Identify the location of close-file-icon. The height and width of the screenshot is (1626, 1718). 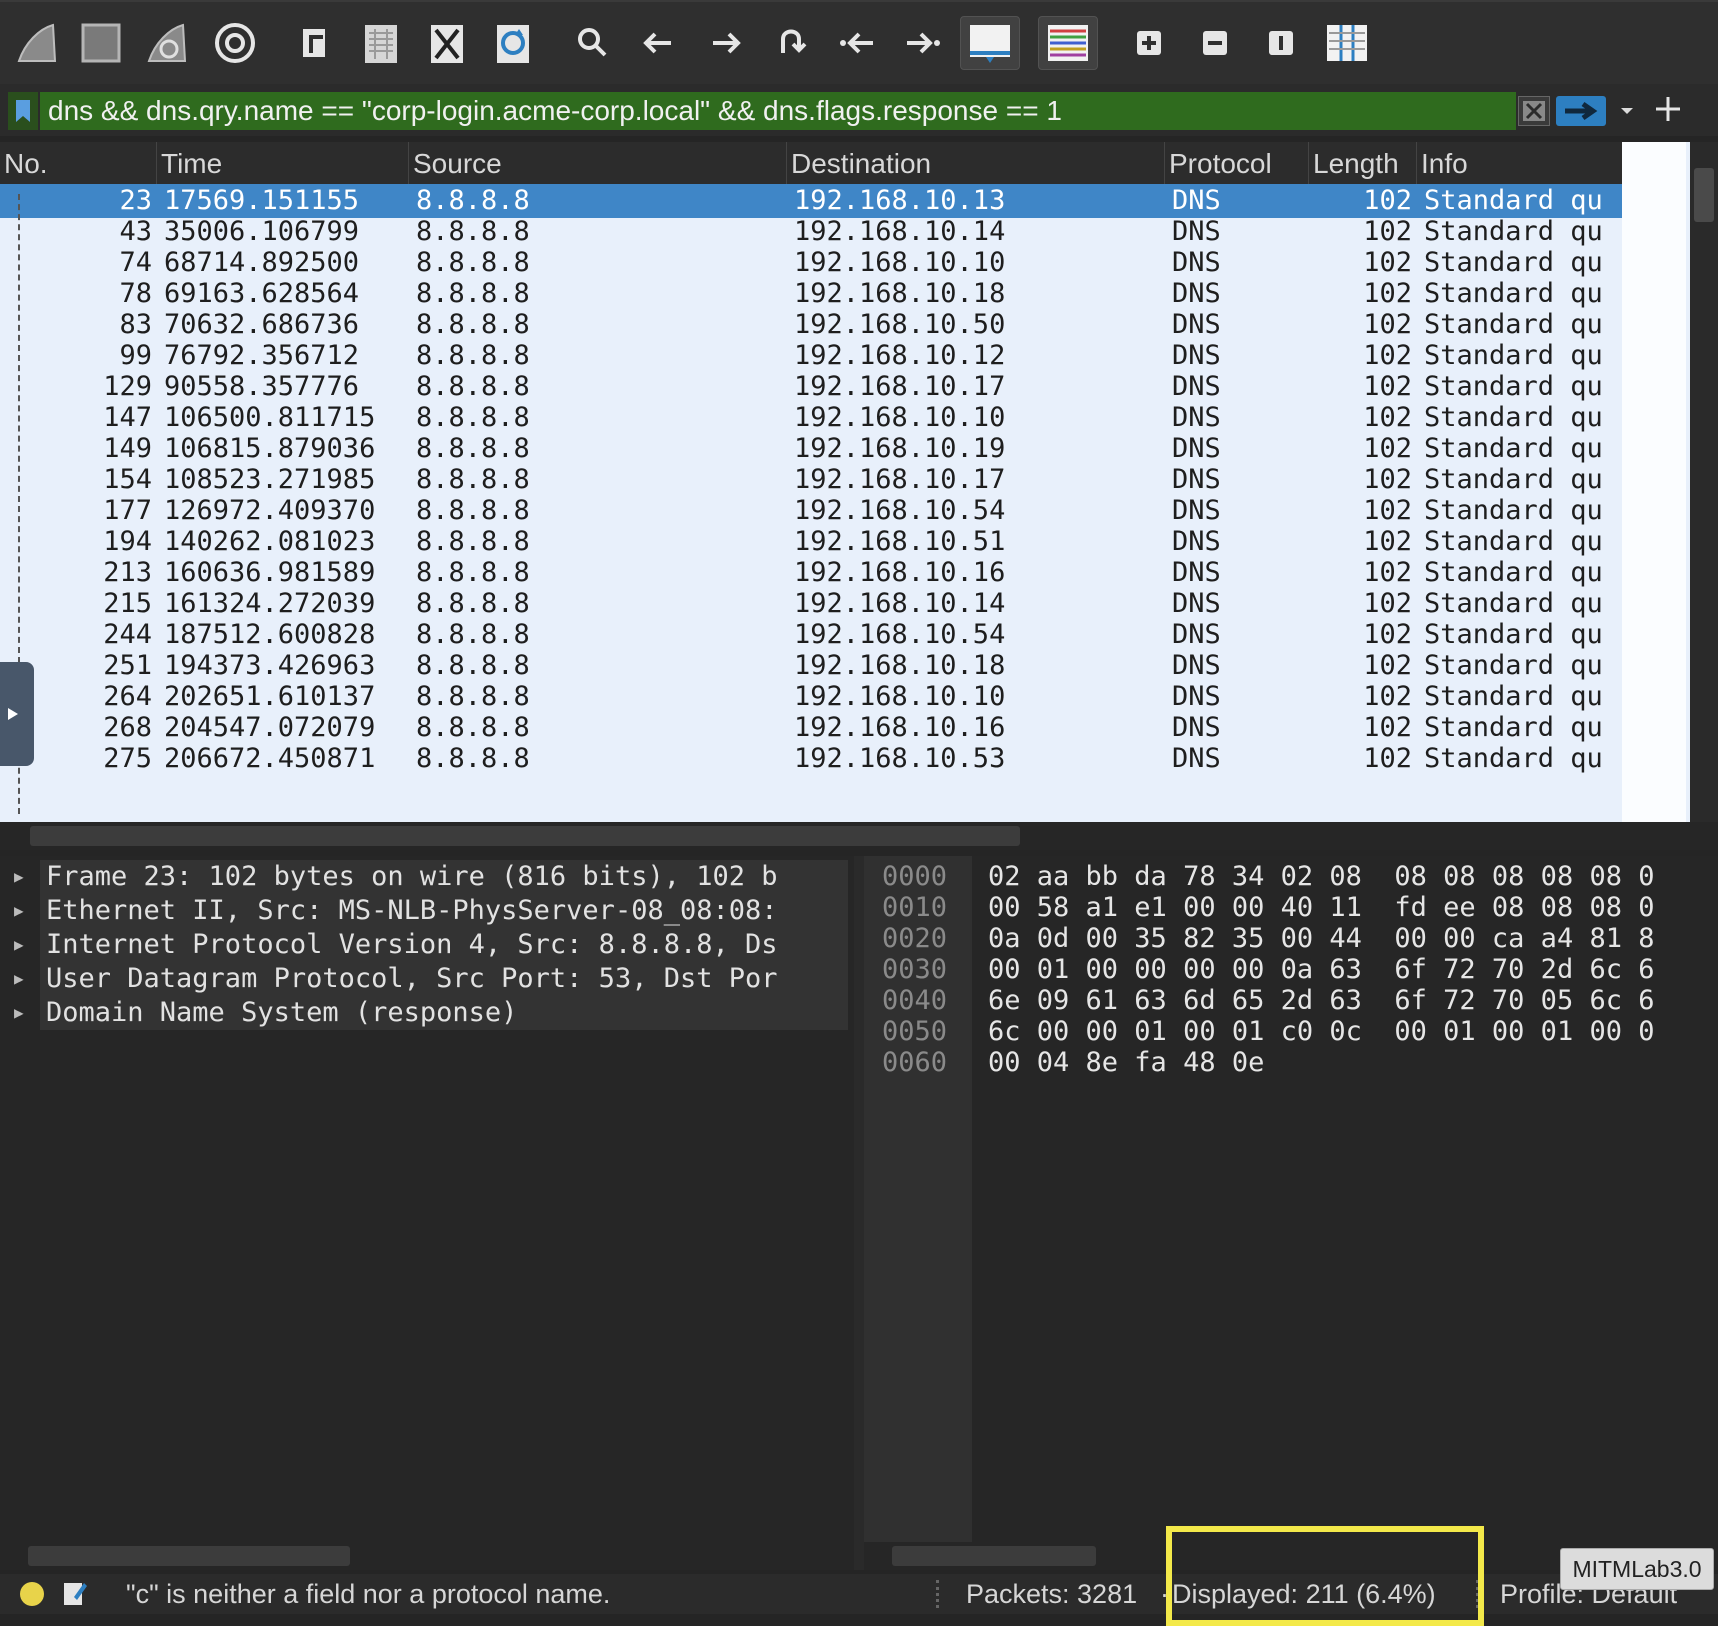
(447, 44).